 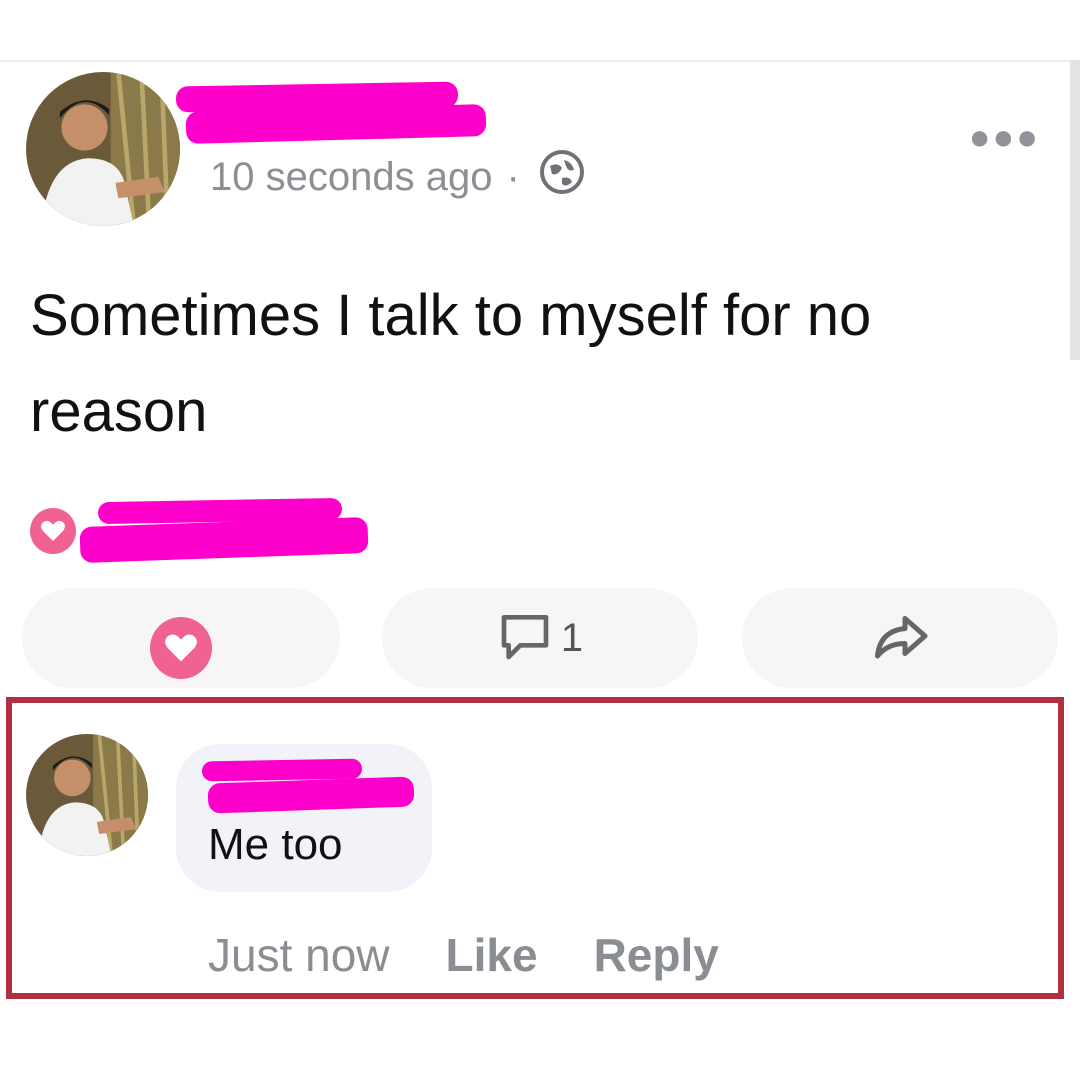 What do you see at coordinates (562, 177) in the screenshot?
I see `globe-icon` at bounding box center [562, 177].